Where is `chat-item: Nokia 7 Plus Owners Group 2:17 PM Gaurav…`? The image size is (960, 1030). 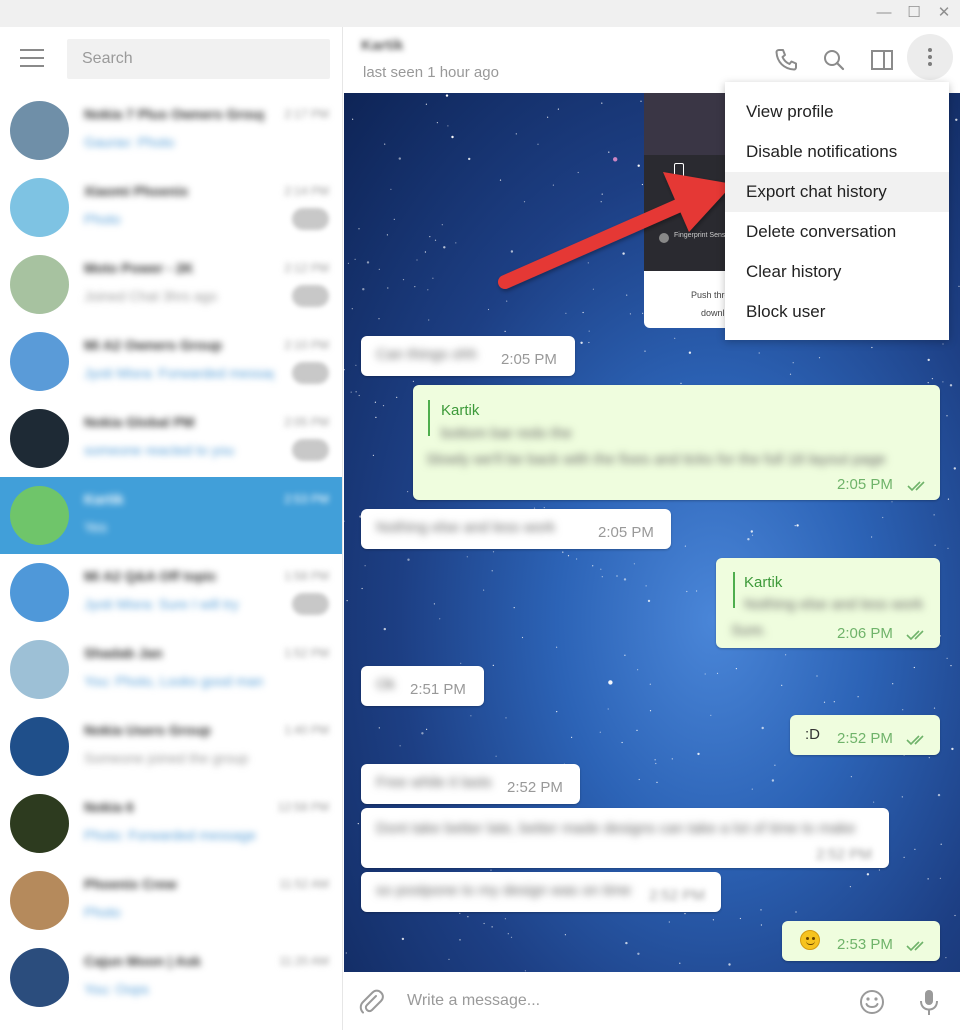
chat-item: Nokia 7 Plus Owners Group 2:17 PM Gaurav… is located at coordinates (171, 130).